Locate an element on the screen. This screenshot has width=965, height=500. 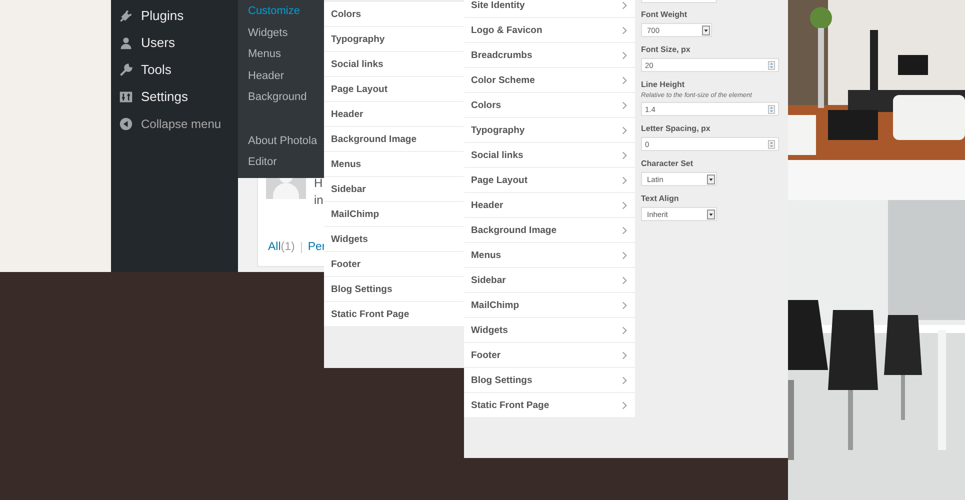
submenu-item: About Photola is located at coordinates (281, 141).